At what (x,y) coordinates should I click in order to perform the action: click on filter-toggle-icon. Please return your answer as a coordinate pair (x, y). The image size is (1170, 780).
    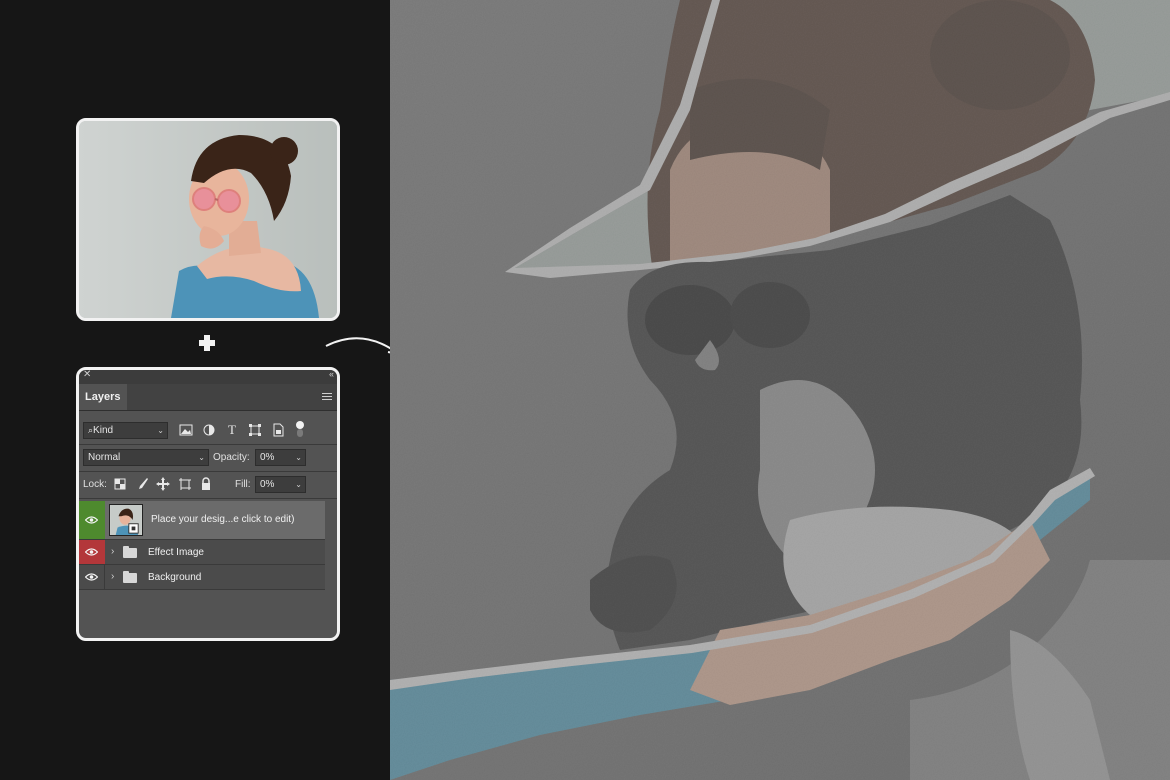
    Looking at the image, I should click on (300, 428).